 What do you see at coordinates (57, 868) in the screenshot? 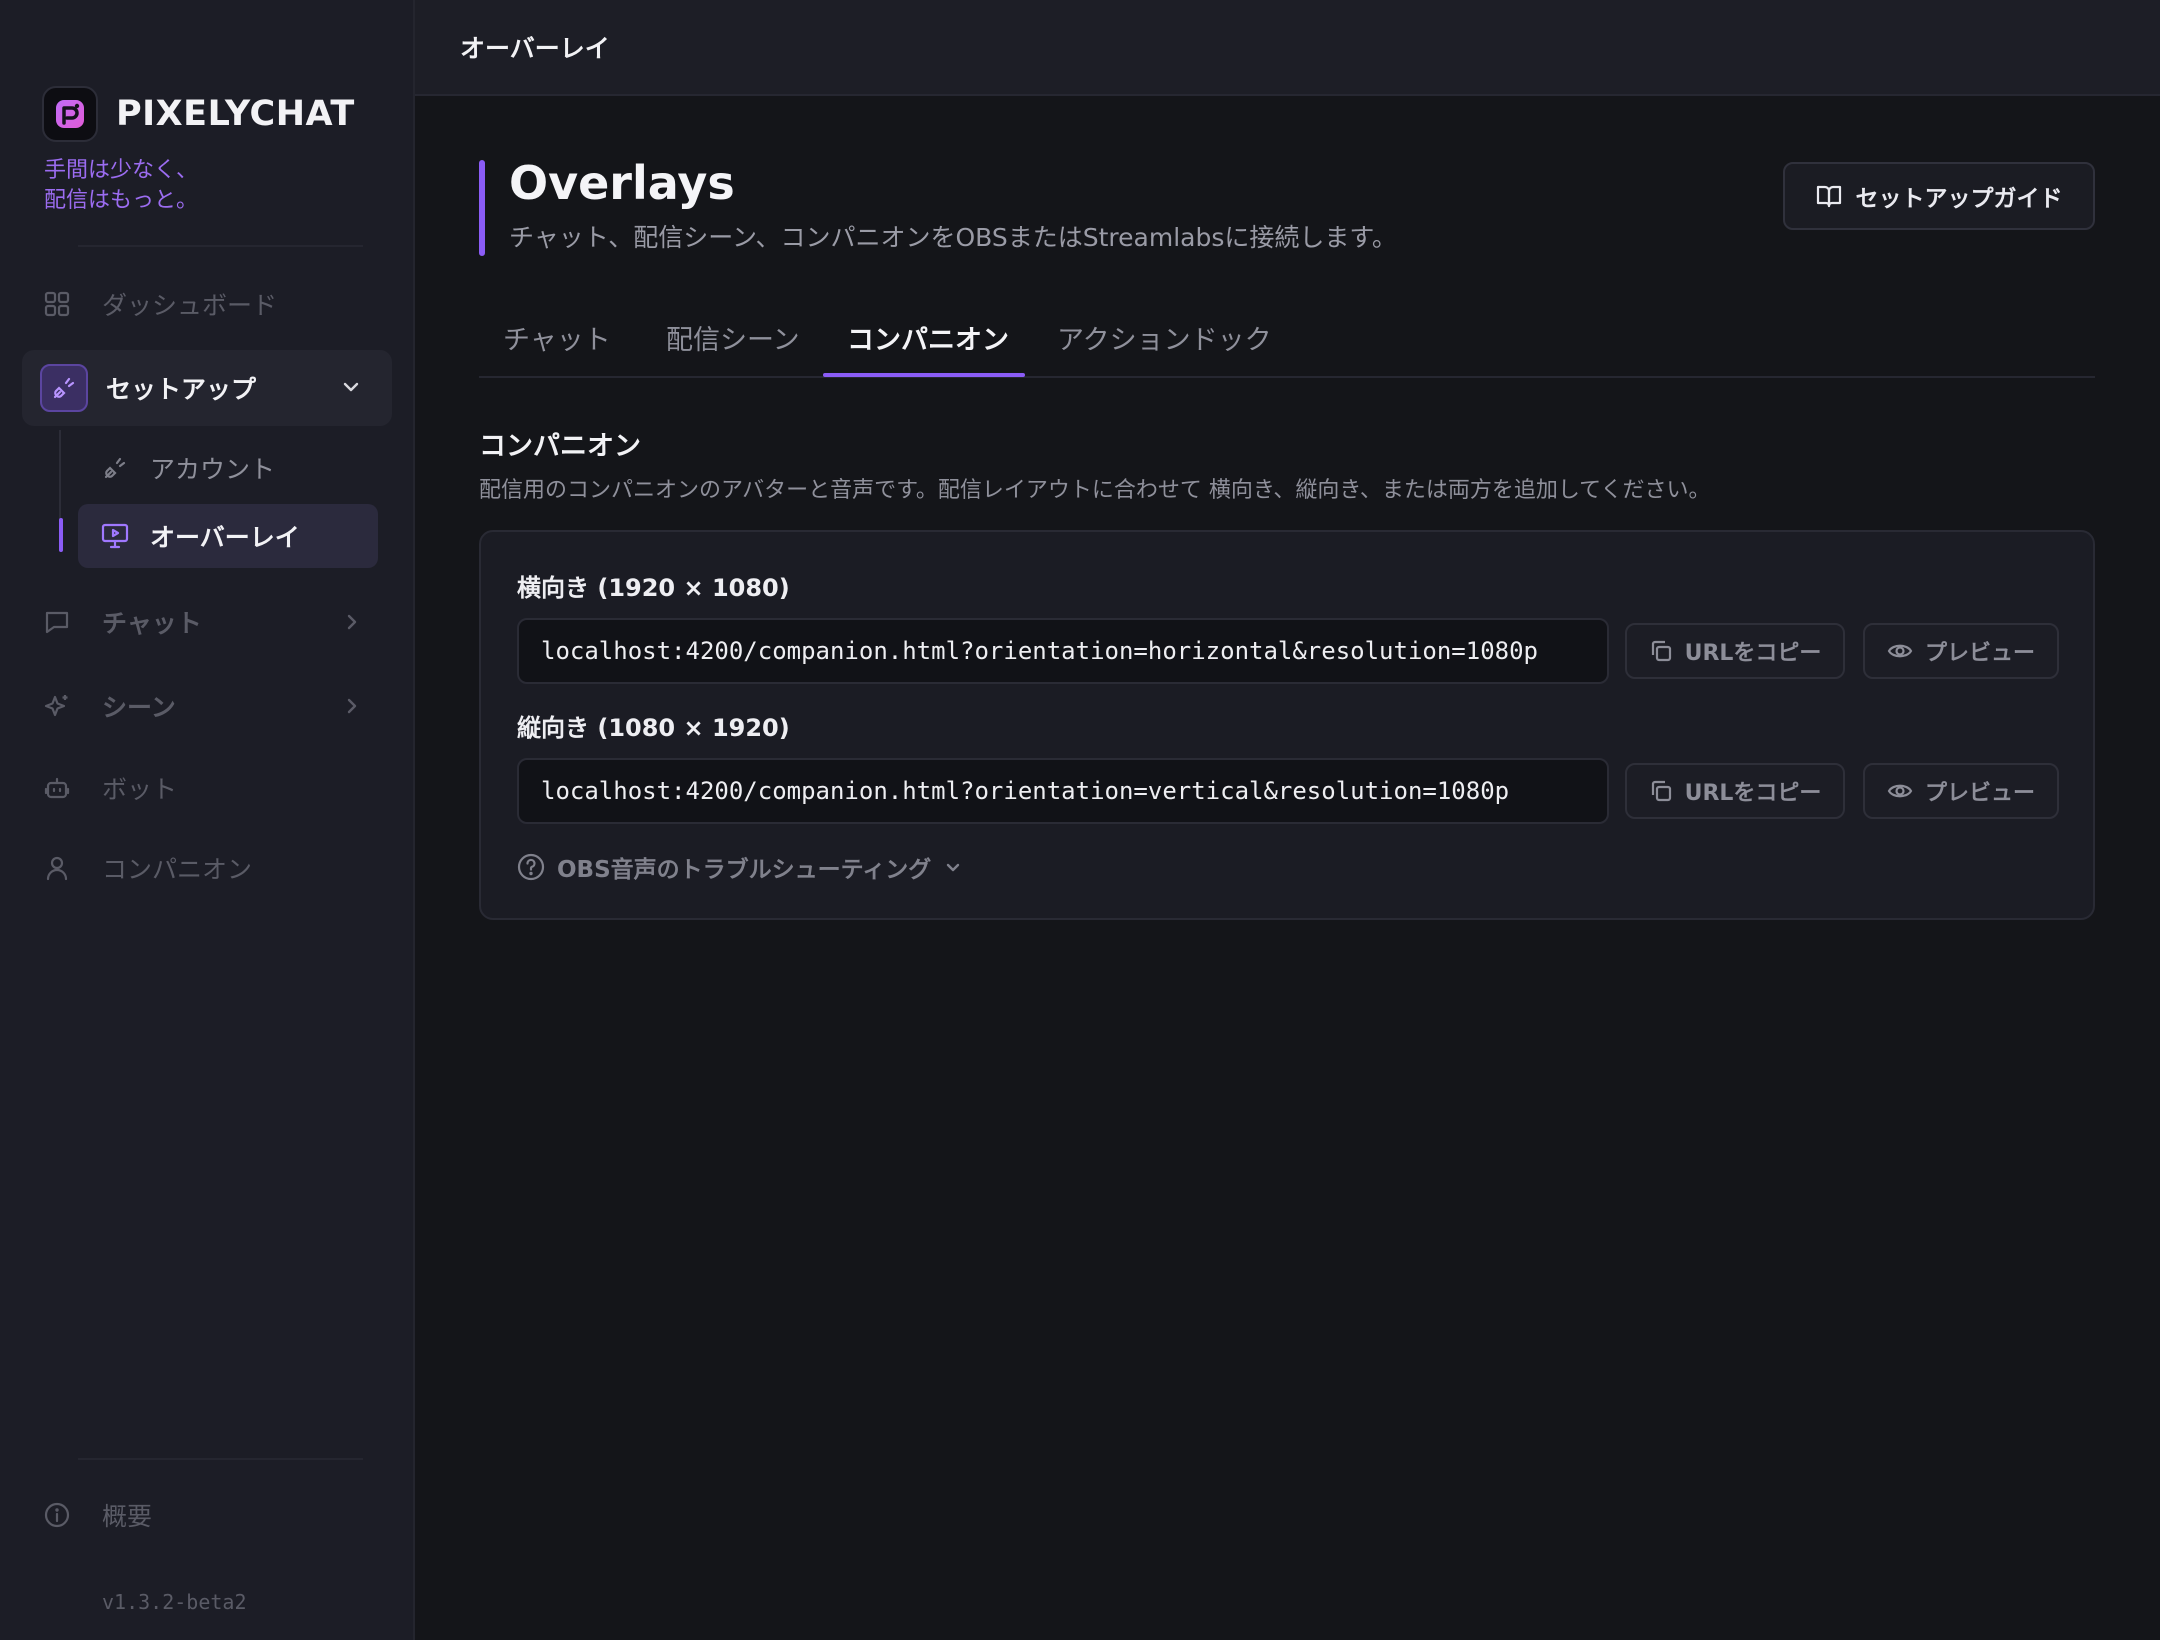
I see `user-icon` at bounding box center [57, 868].